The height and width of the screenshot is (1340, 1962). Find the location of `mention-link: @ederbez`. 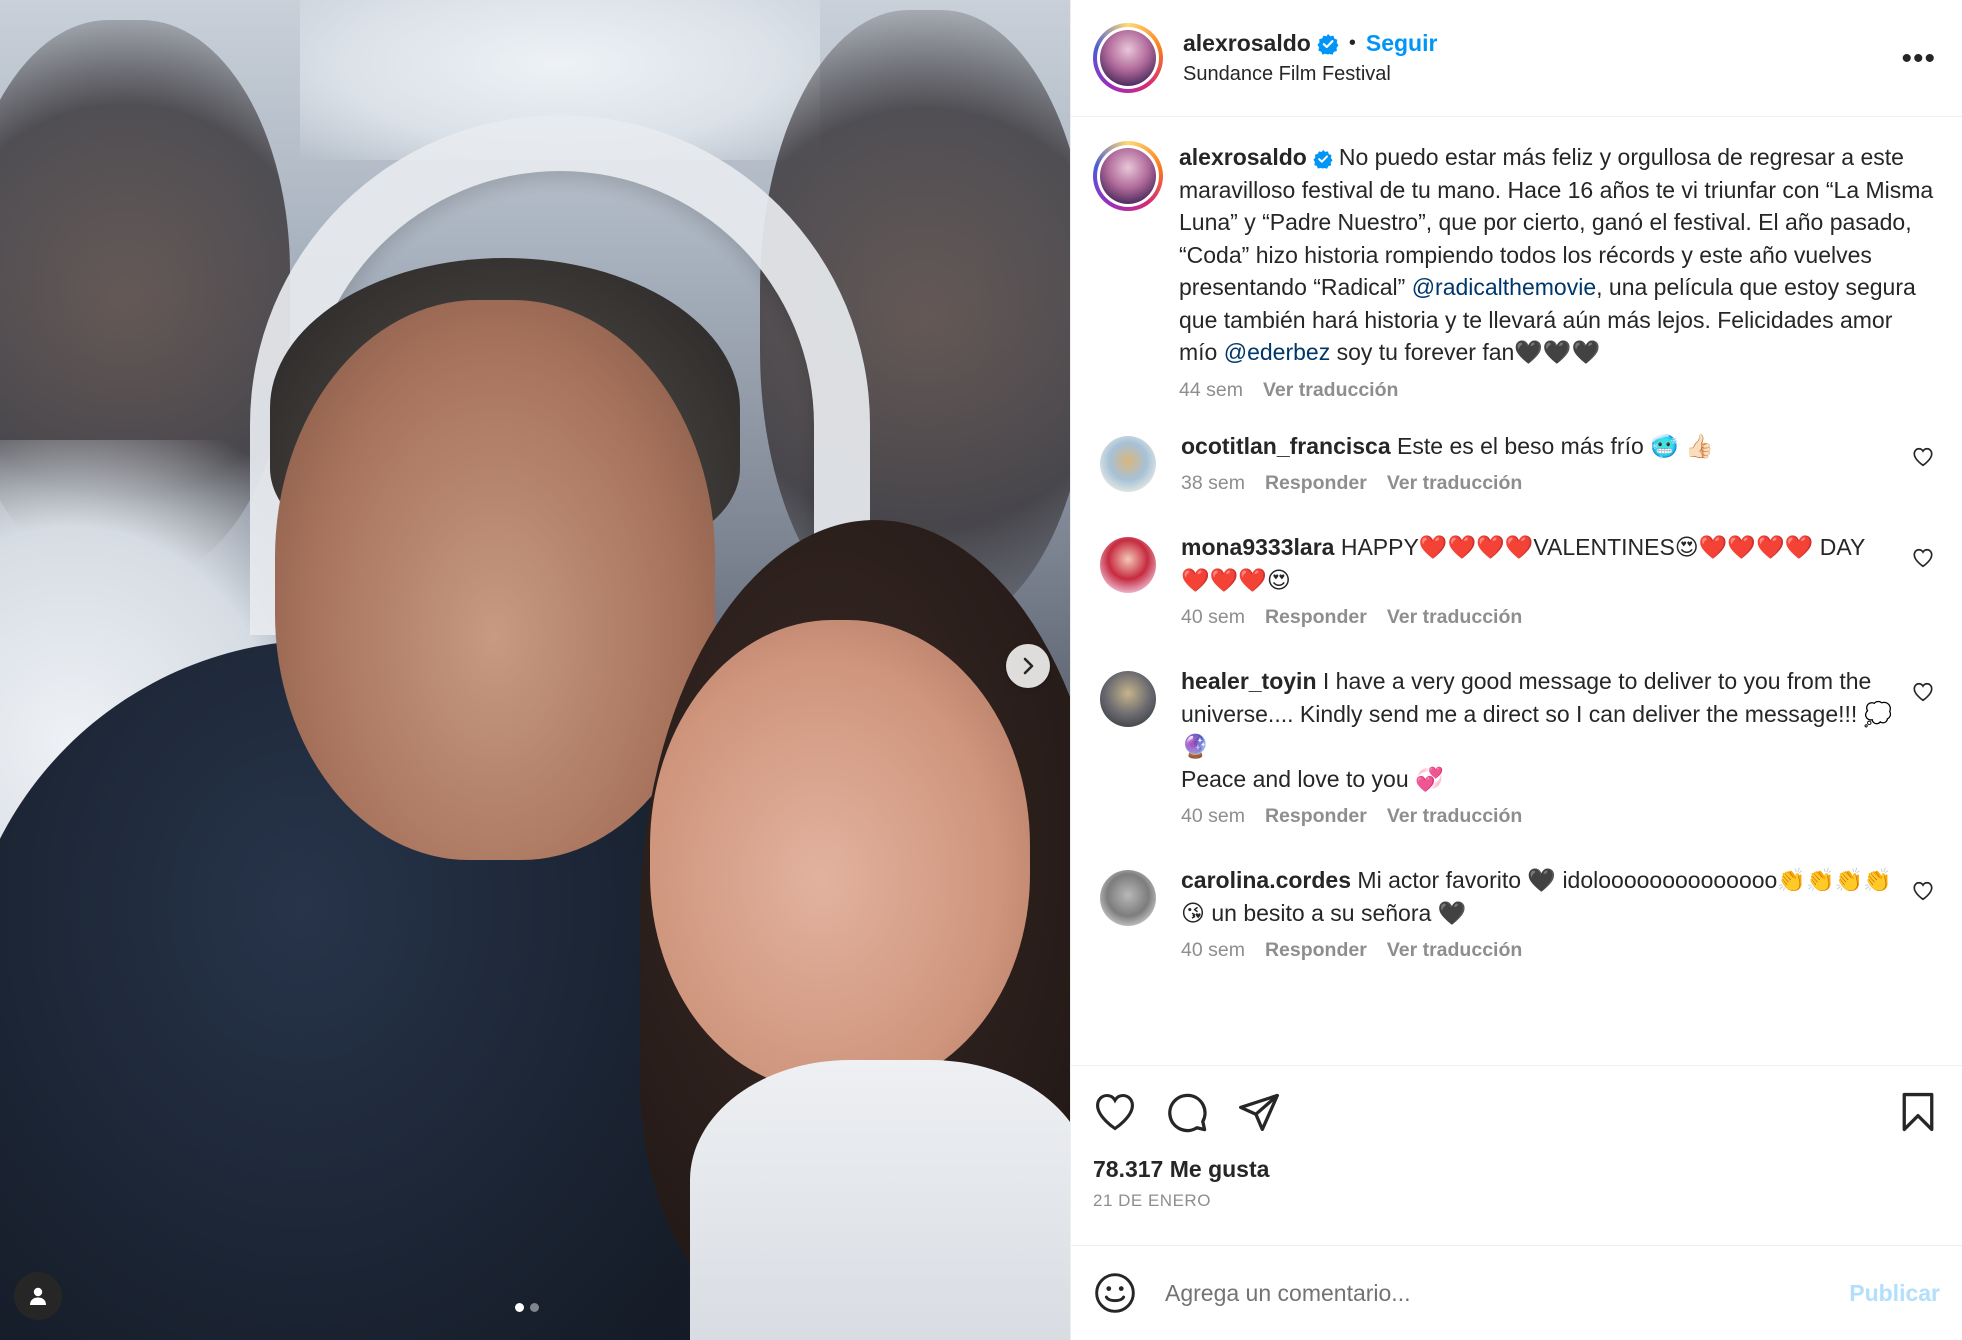

mention-link: @ederbez is located at coordinates (1277, 352).